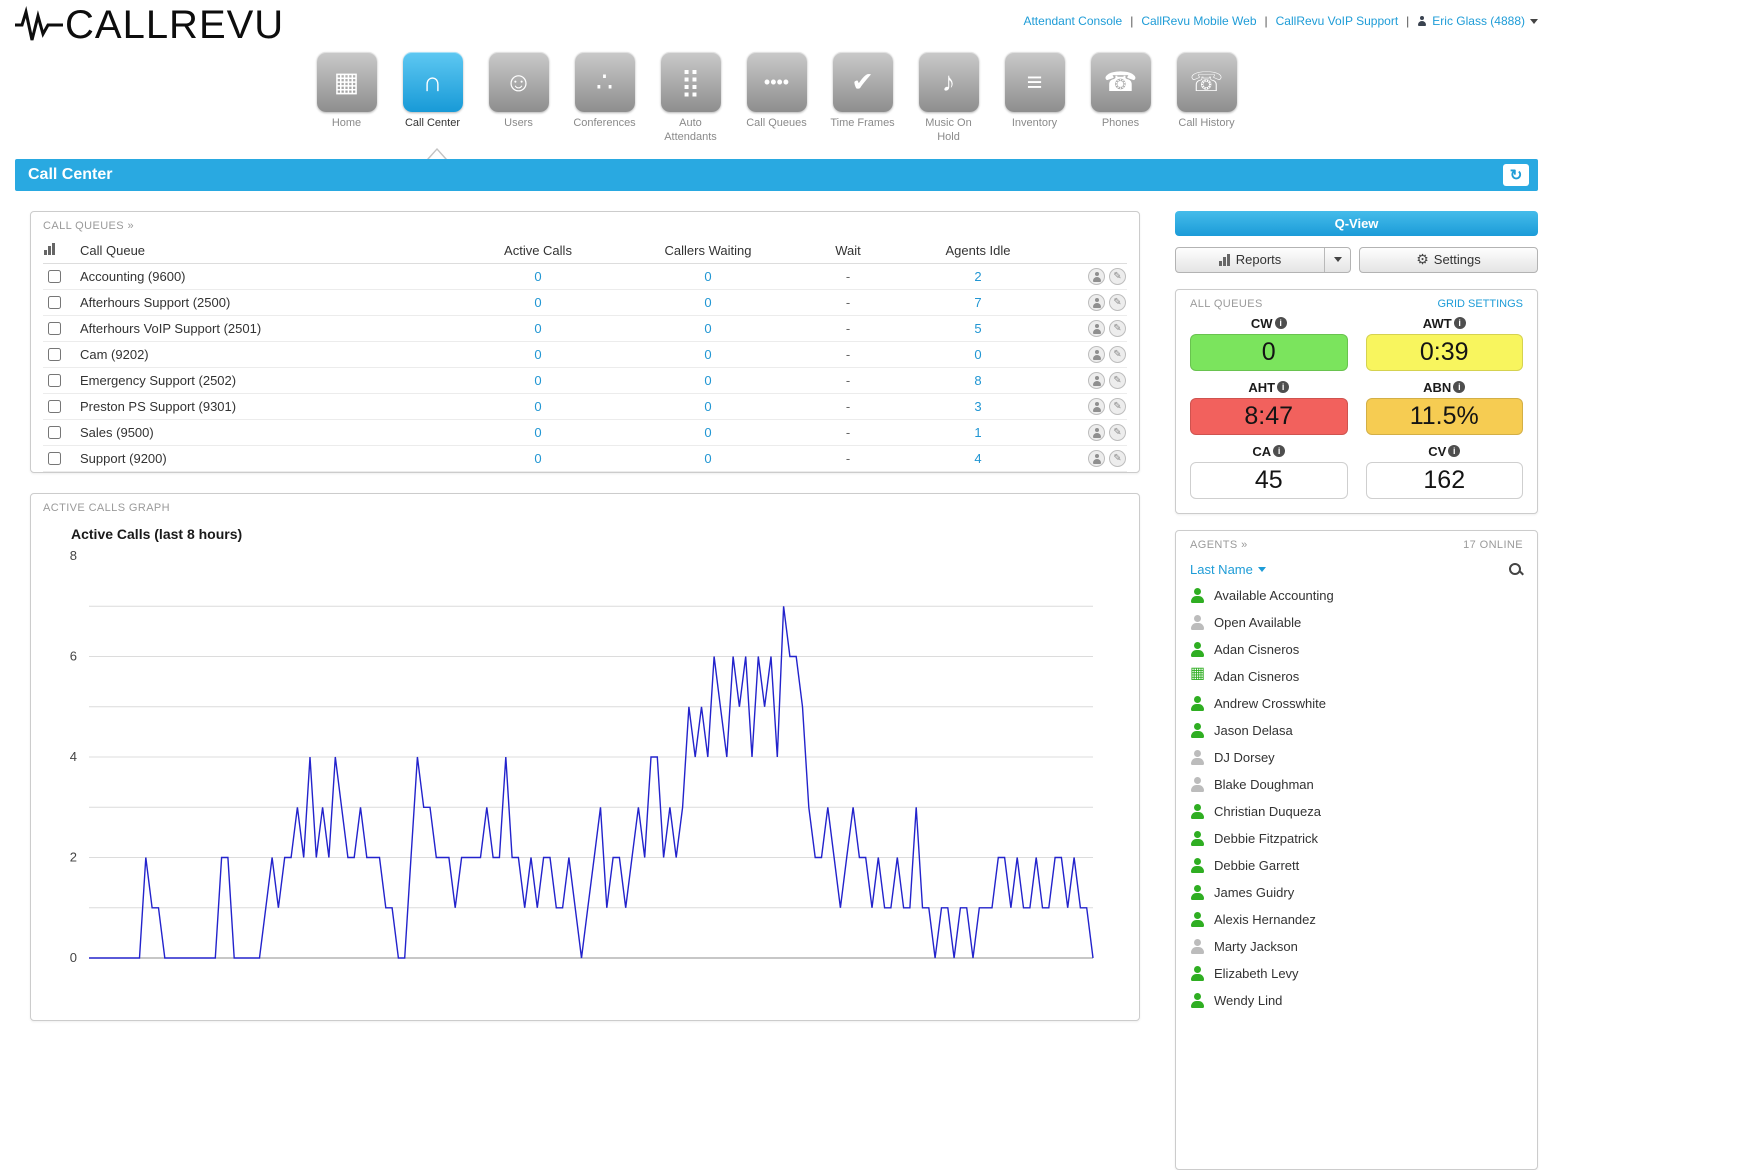 The image size is (1748, 1170). I want to click on list-item: Debbie Fitzpatrick, so click(1356, 838).